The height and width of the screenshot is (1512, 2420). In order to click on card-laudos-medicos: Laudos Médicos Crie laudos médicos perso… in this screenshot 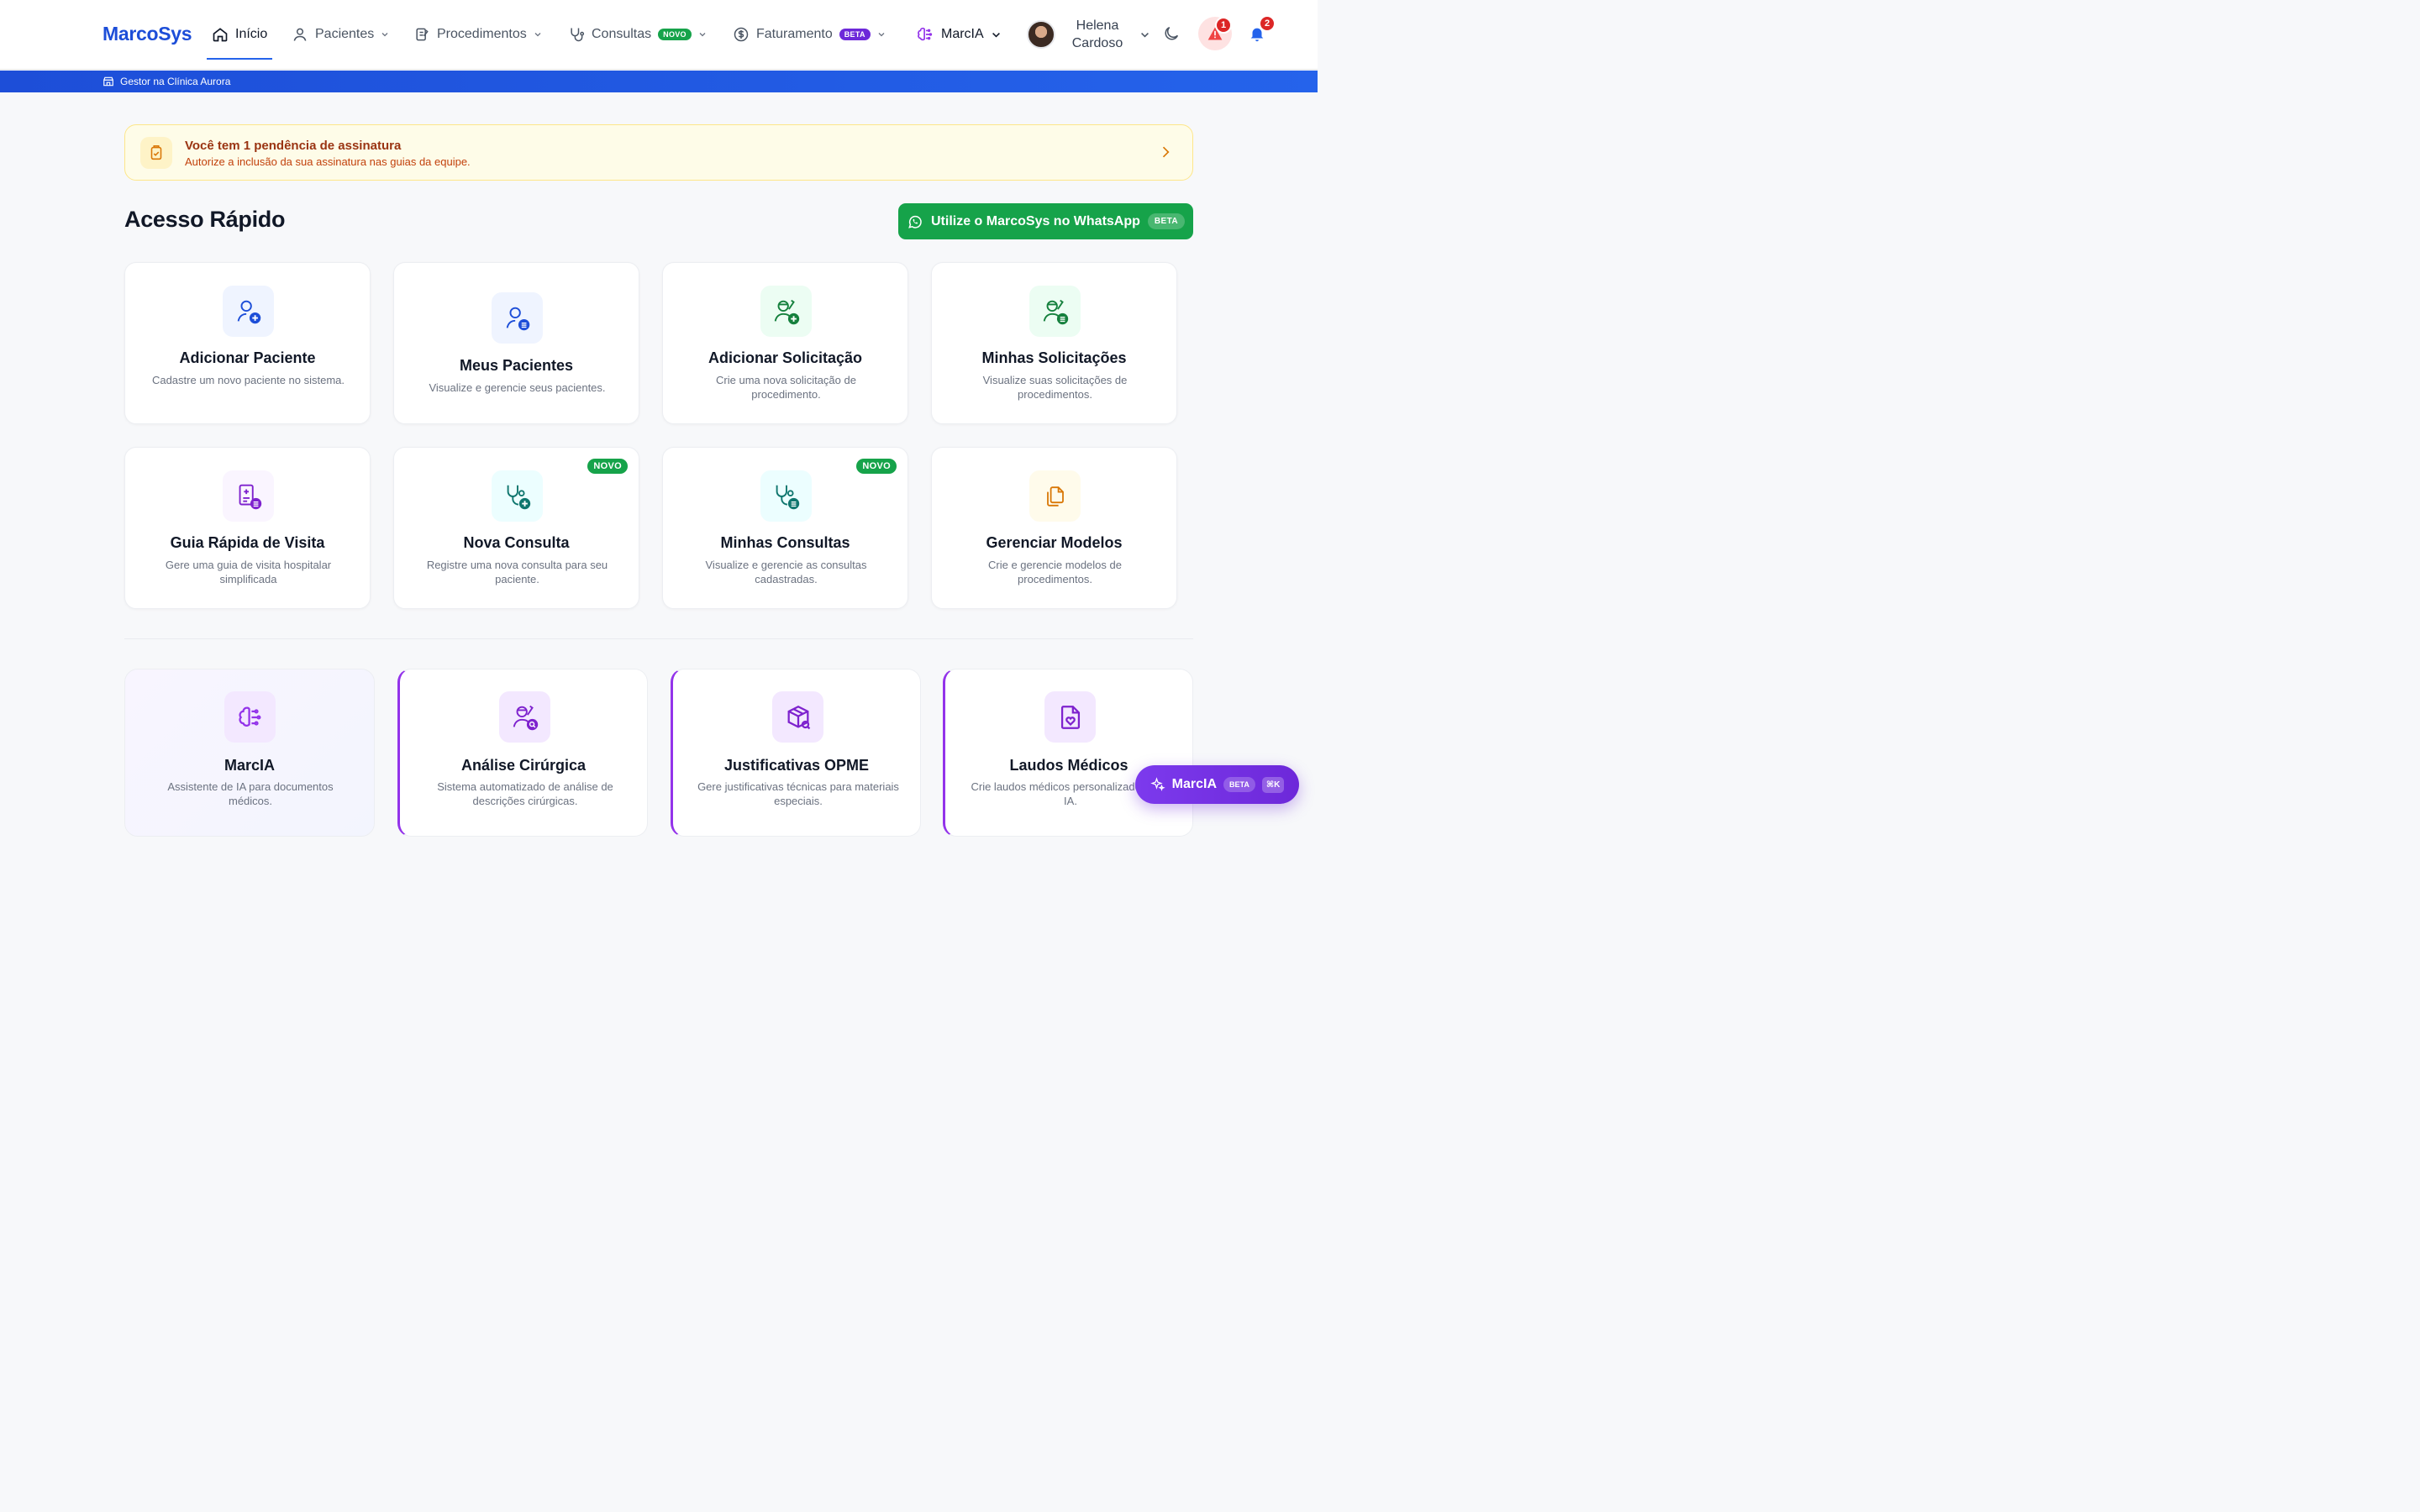, I will do `click(1068, 753)`.